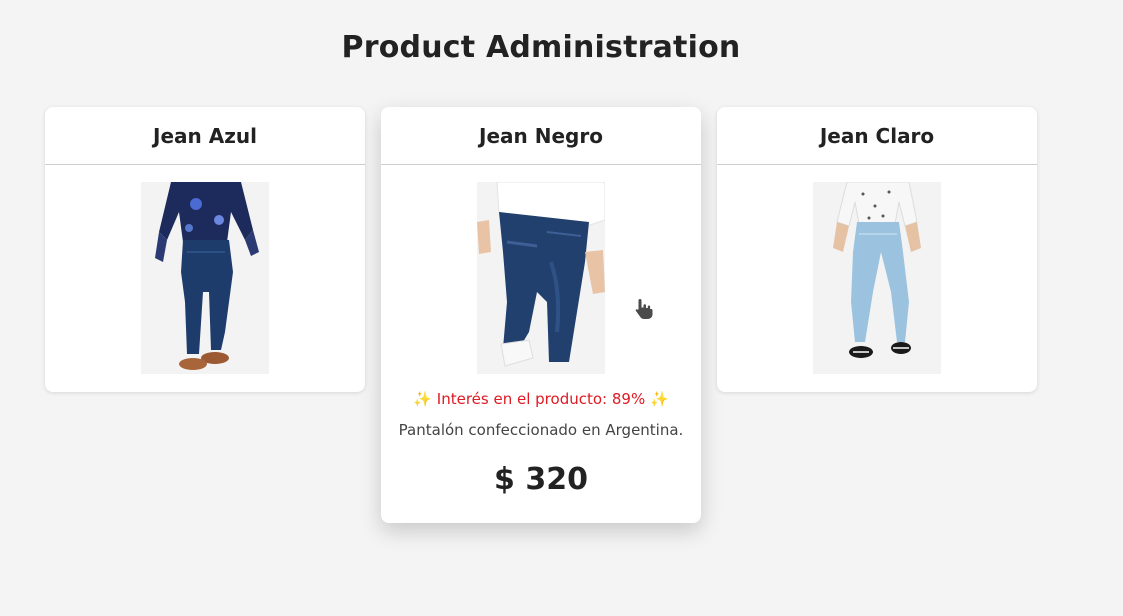  I want to click on product-card-jean-azul: Jean Azul, so click(205, 249).